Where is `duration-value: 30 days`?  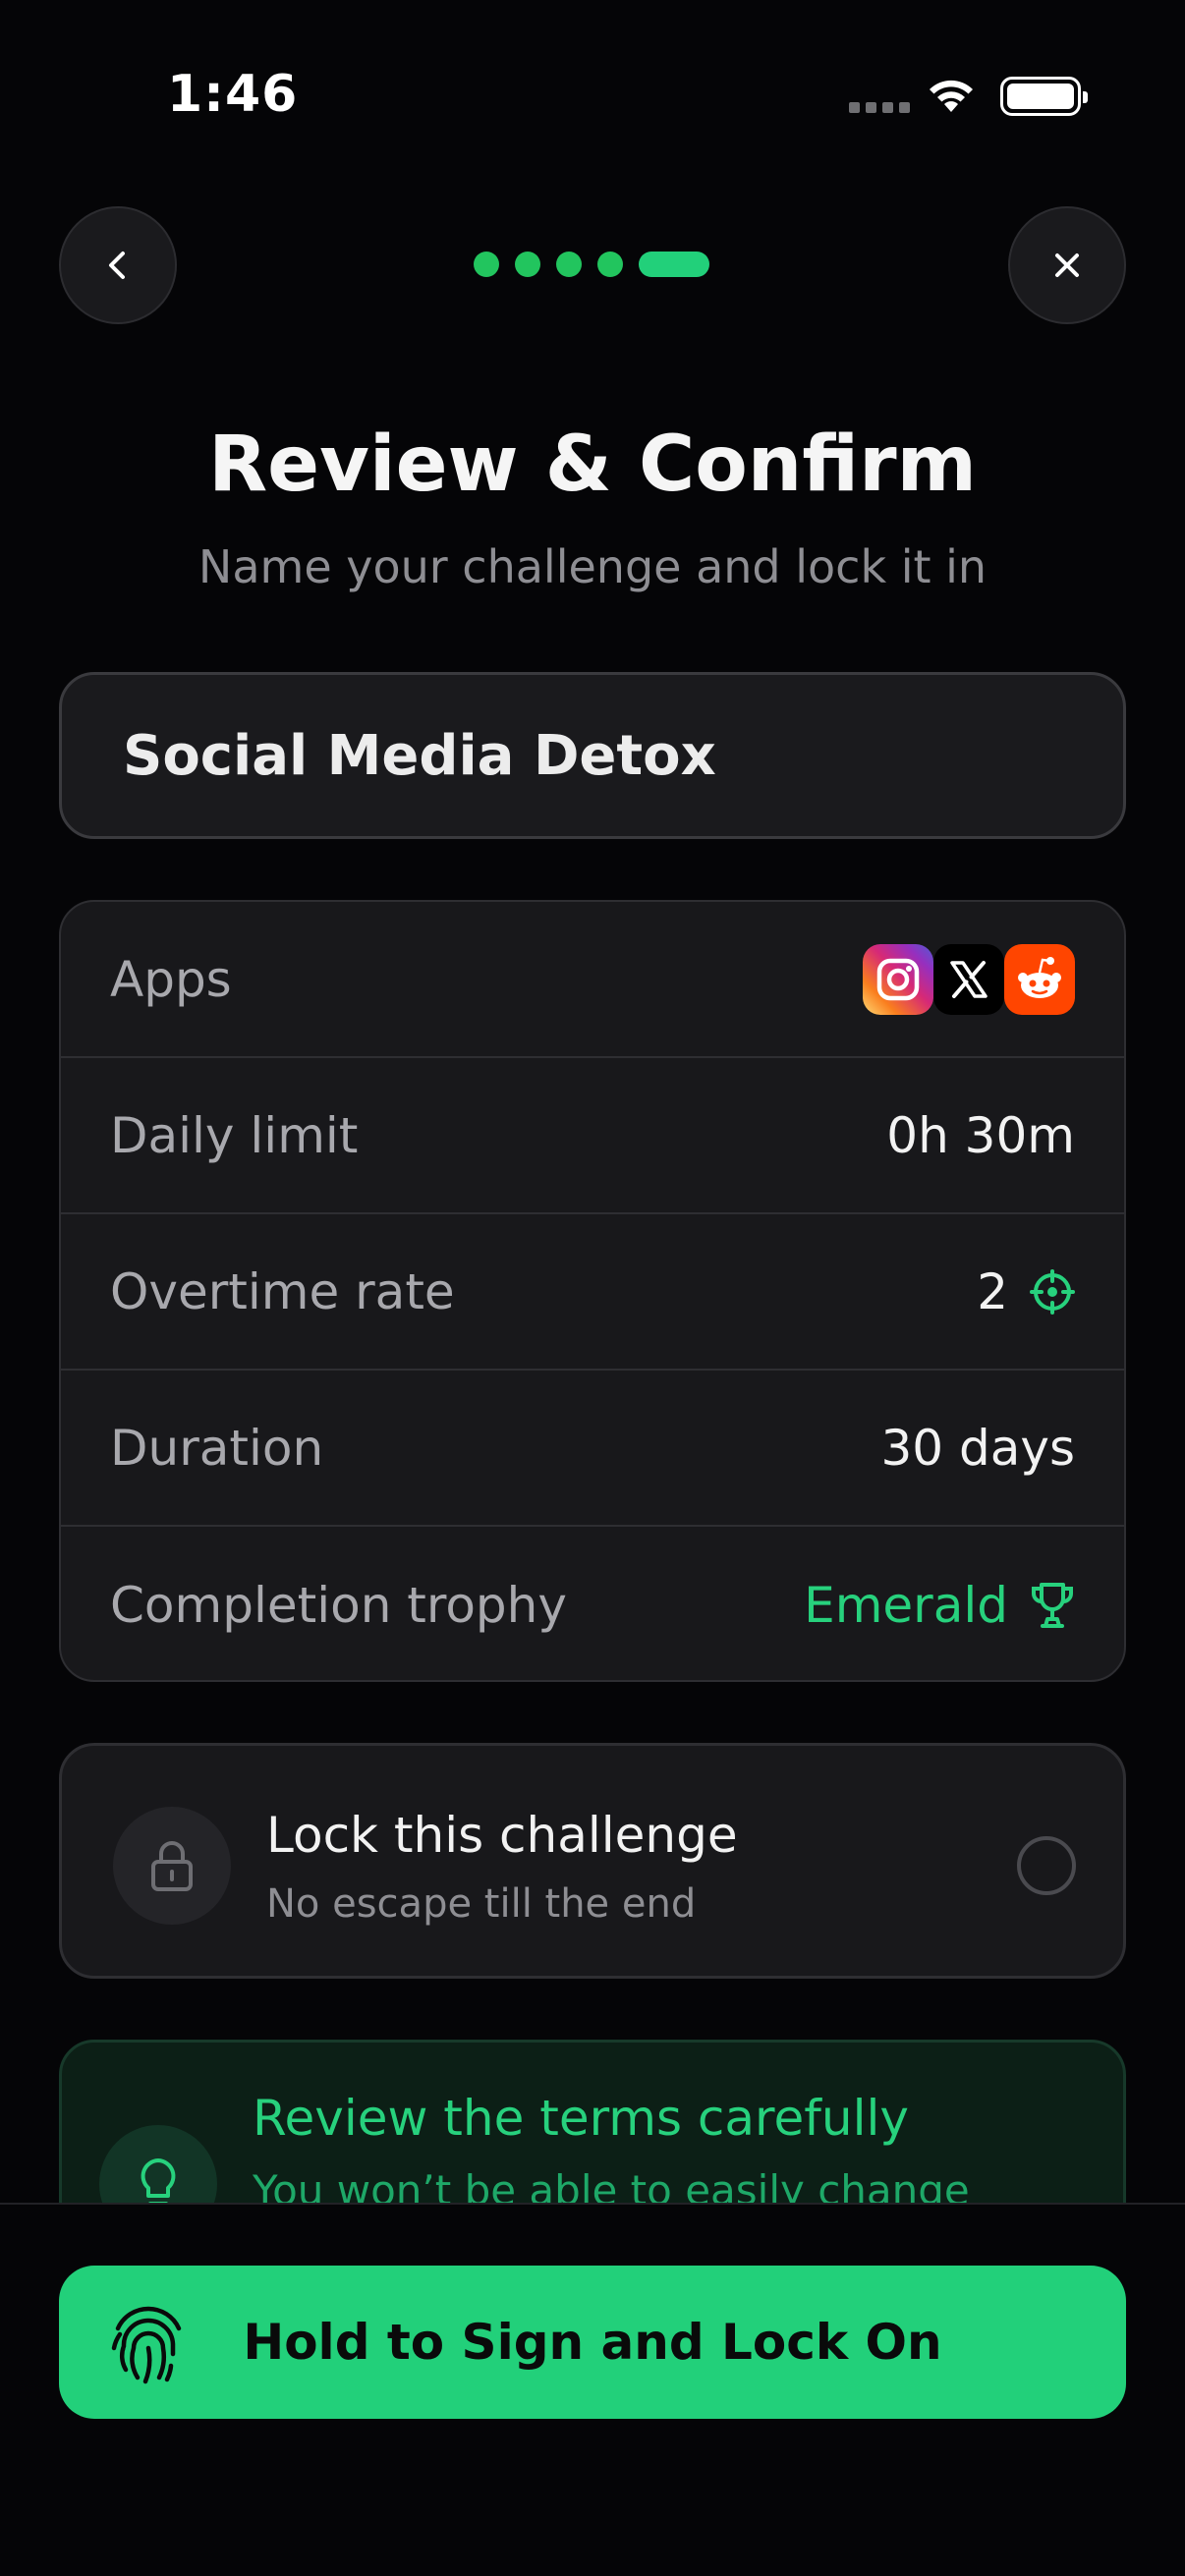
duration-value: 30 days is located at coordinates (978, 1448).